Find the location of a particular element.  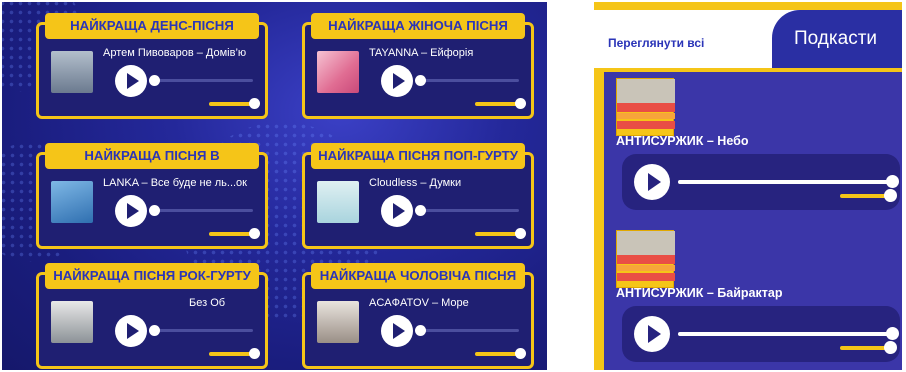

track-name: LANKA – Все буде не ль...ок is located at coordinates (175, 183).